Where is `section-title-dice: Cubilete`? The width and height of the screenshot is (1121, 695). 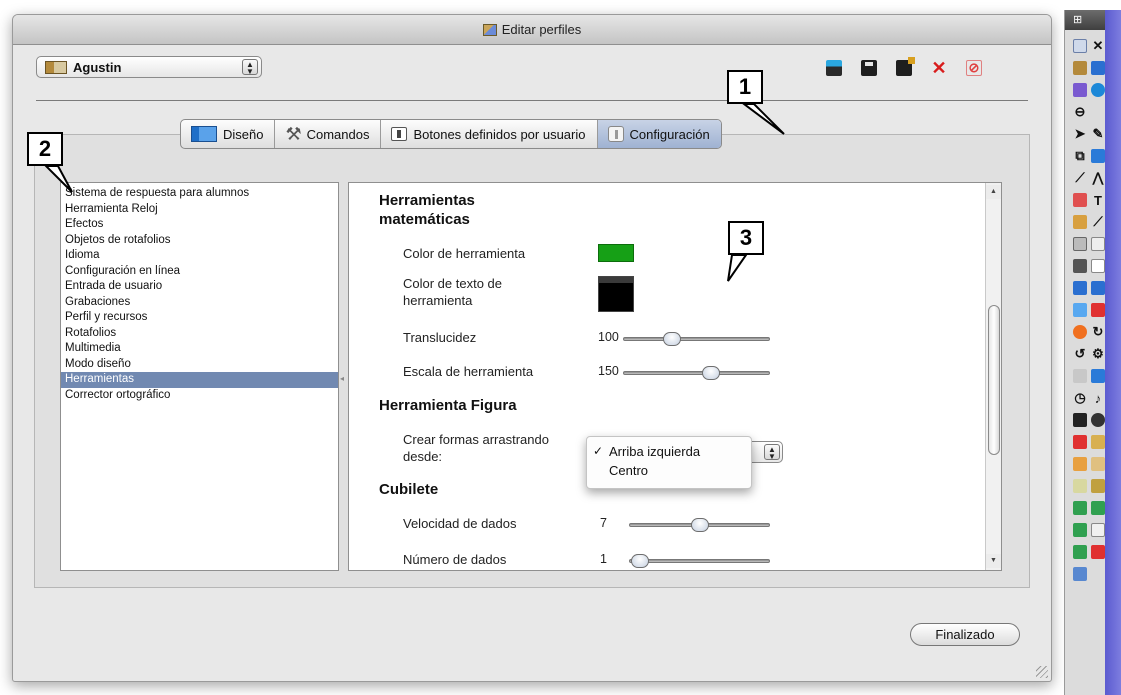 section-title-dice: Cubilete is located at coordinates (409, 489).